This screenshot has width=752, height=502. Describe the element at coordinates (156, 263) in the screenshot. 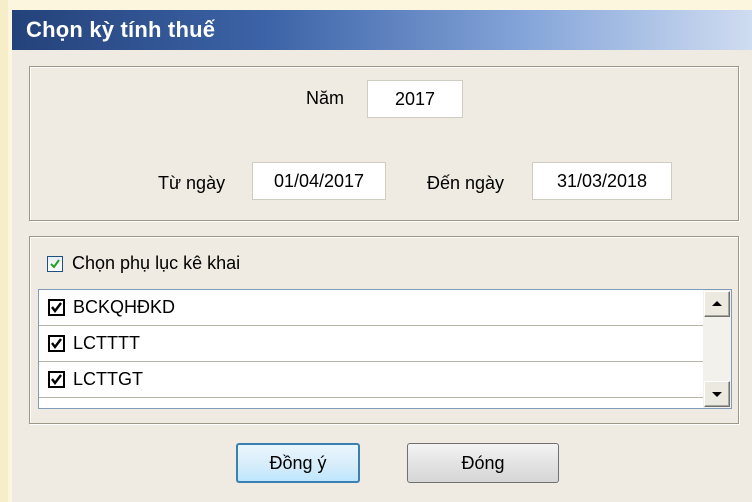

I see `select-appendix-label: Chọn phụ lục kê khai` at that location.